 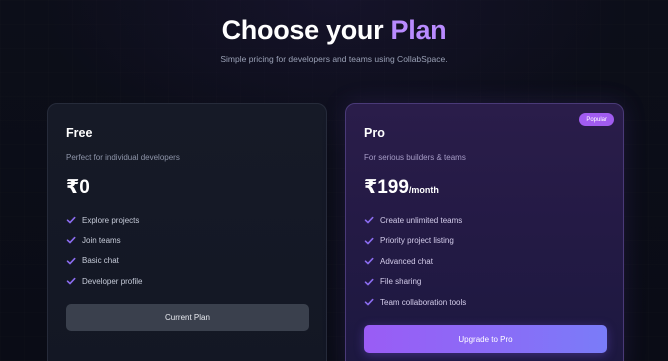 What do you see at coordinates (187, 317) in the screenshot?
I see `current-plan-button: Current Plan` at bounding box center [187, 317].